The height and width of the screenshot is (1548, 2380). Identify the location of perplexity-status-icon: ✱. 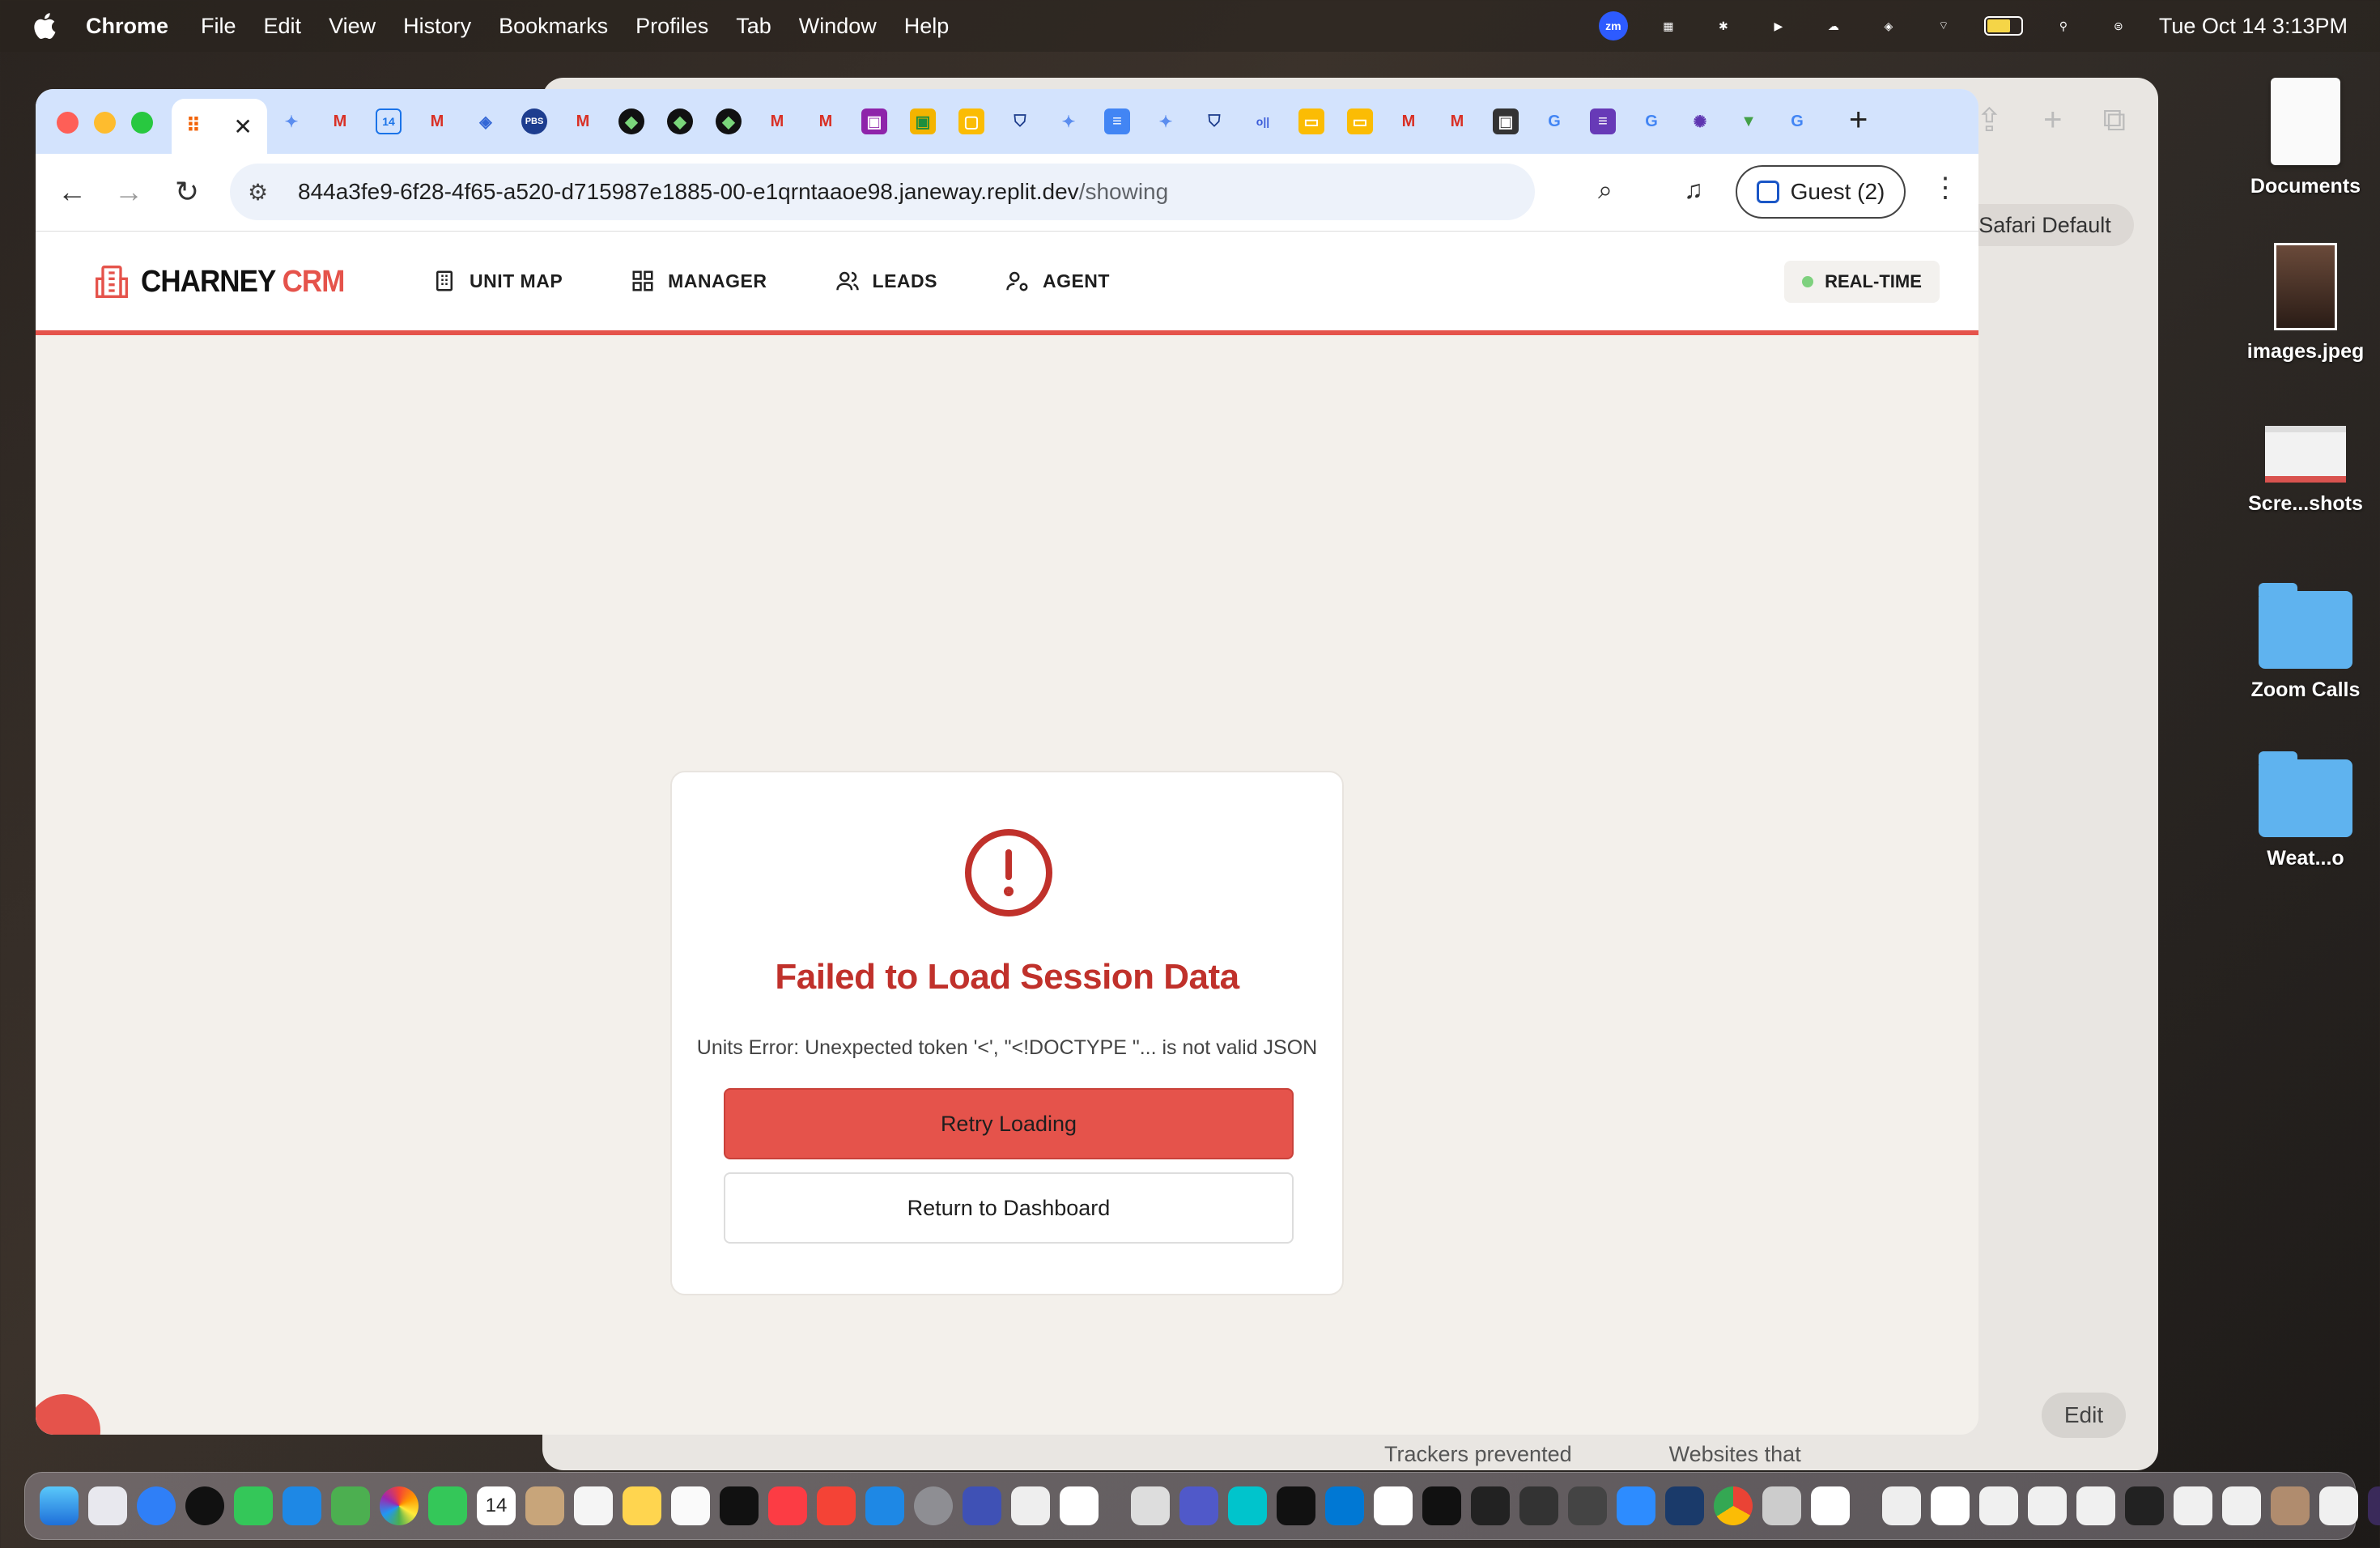
(1723, 25).